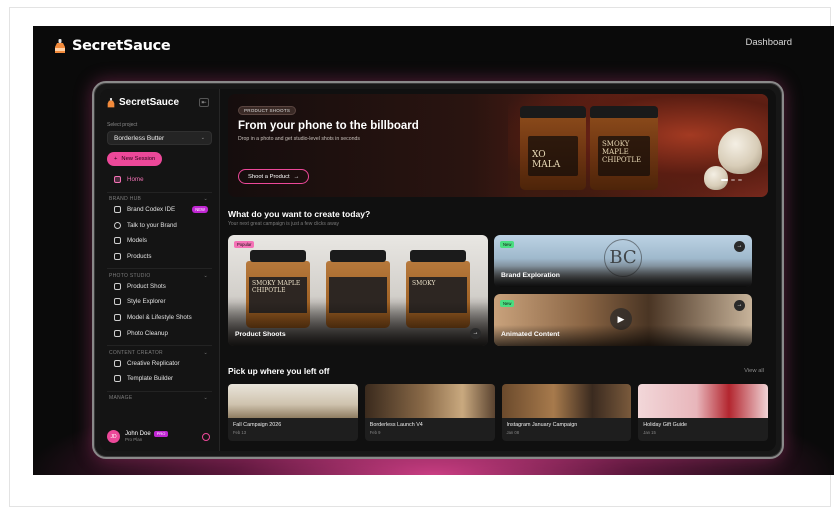 The width and height of the screenshot is (838, 514). What do you see at coordinates (117, 363) in the screenshot?
I see `copy-icon` at bounding box center [117, 363].